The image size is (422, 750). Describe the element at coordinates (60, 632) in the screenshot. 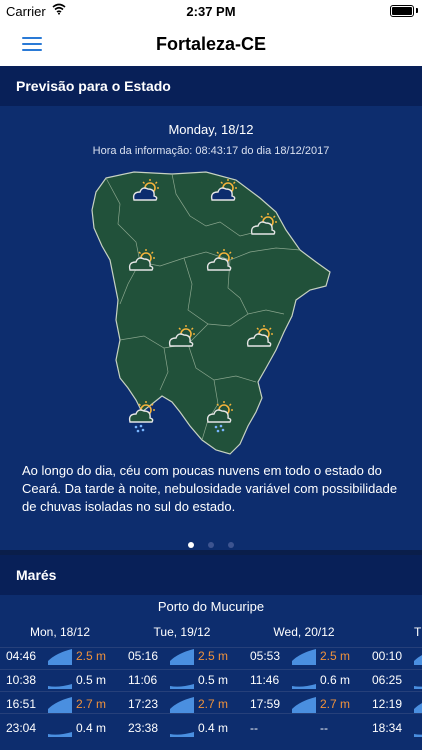

I see `tide-day-label: Mon, 18/12` at that location.